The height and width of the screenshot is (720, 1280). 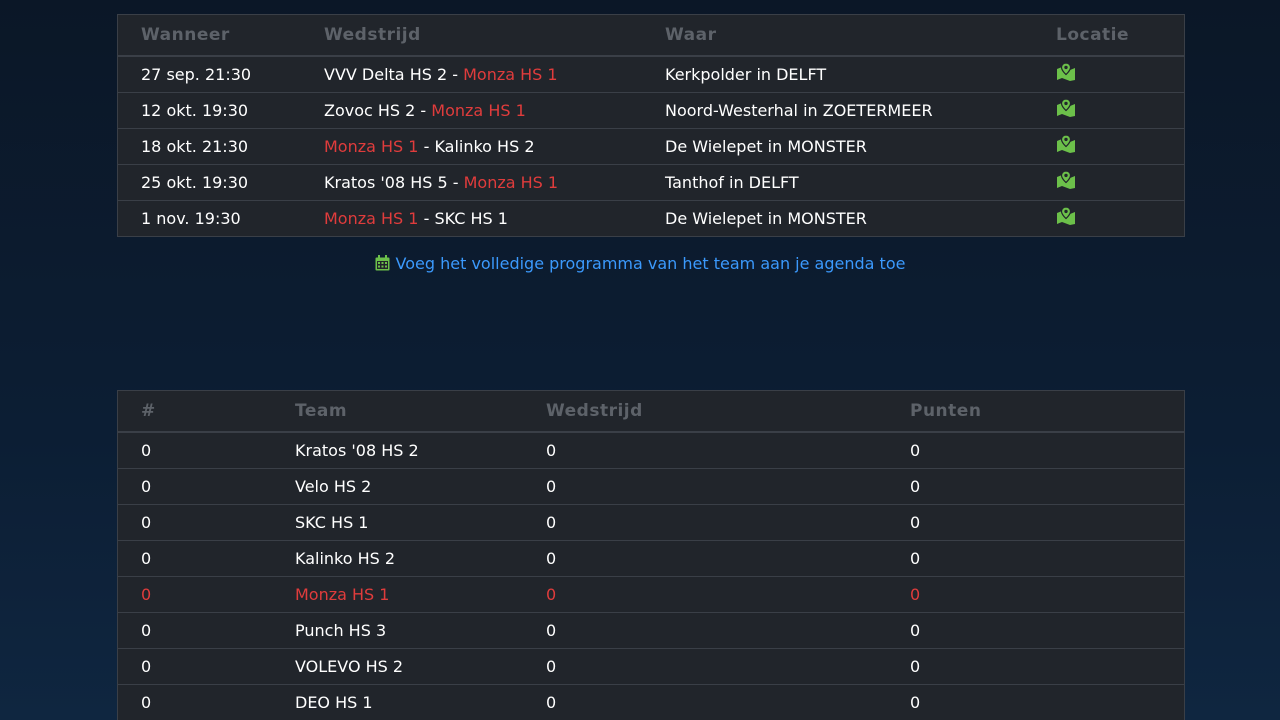 I want to click on standings-header-team: Team, so click(x=397, y=412).